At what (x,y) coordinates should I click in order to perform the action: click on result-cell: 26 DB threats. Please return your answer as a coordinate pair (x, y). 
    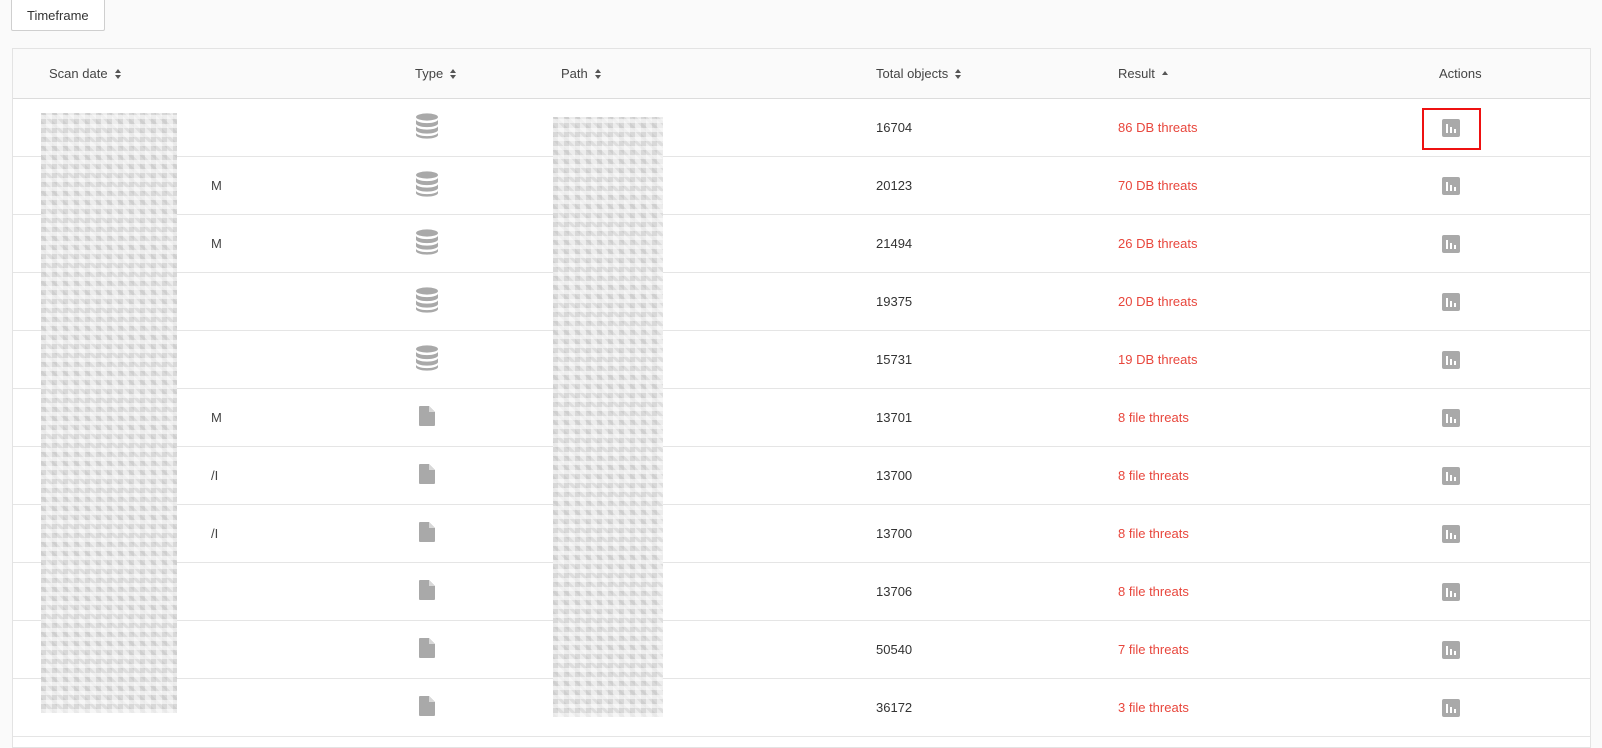
    Looking at the image, I should click on (1158, 243).